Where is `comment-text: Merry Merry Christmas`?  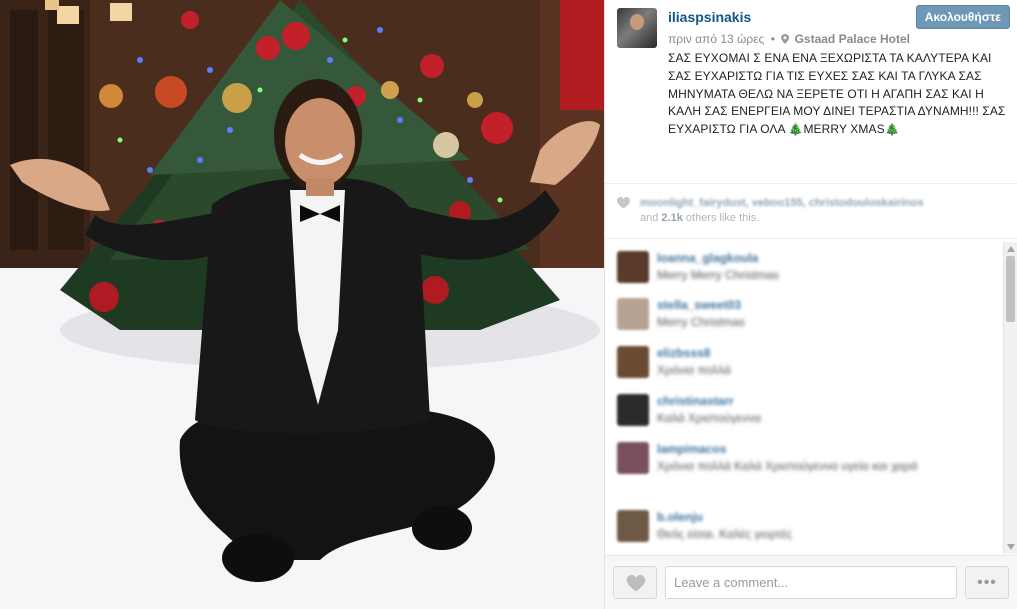
comment-text: Merry Merry Christmas is located at coordinates (718, 275).